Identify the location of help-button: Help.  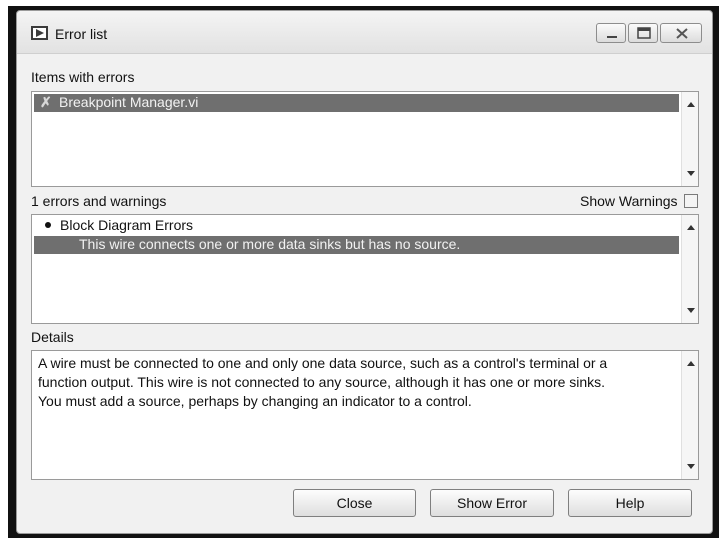
(630, 503).